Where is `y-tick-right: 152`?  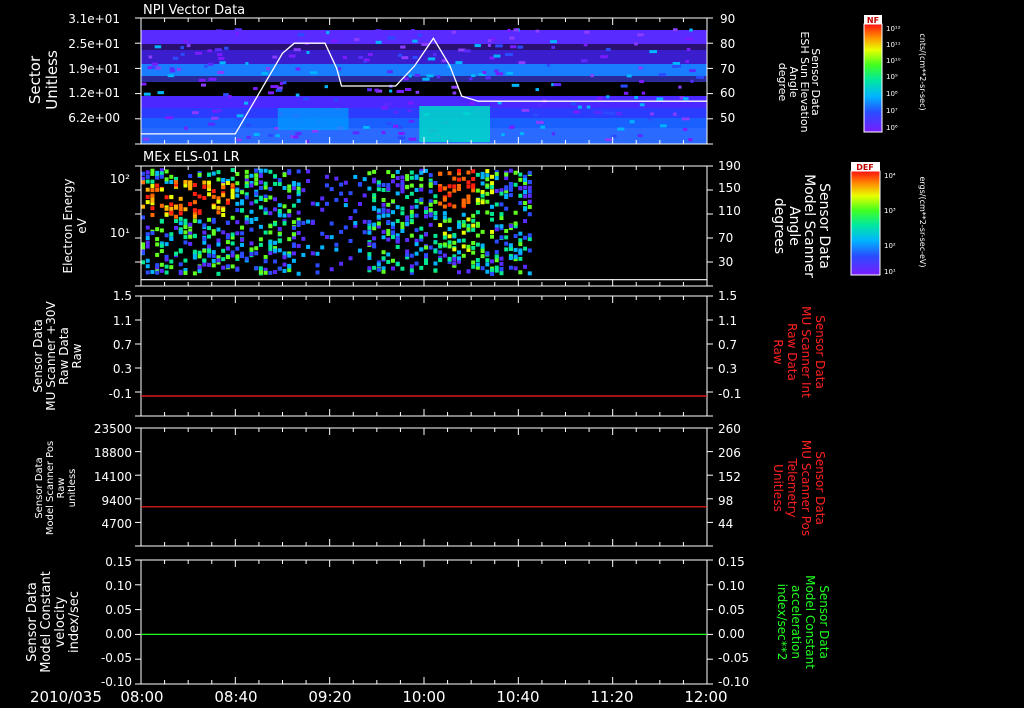
y-tick-right: 152 is located at coordinates (729, 477).